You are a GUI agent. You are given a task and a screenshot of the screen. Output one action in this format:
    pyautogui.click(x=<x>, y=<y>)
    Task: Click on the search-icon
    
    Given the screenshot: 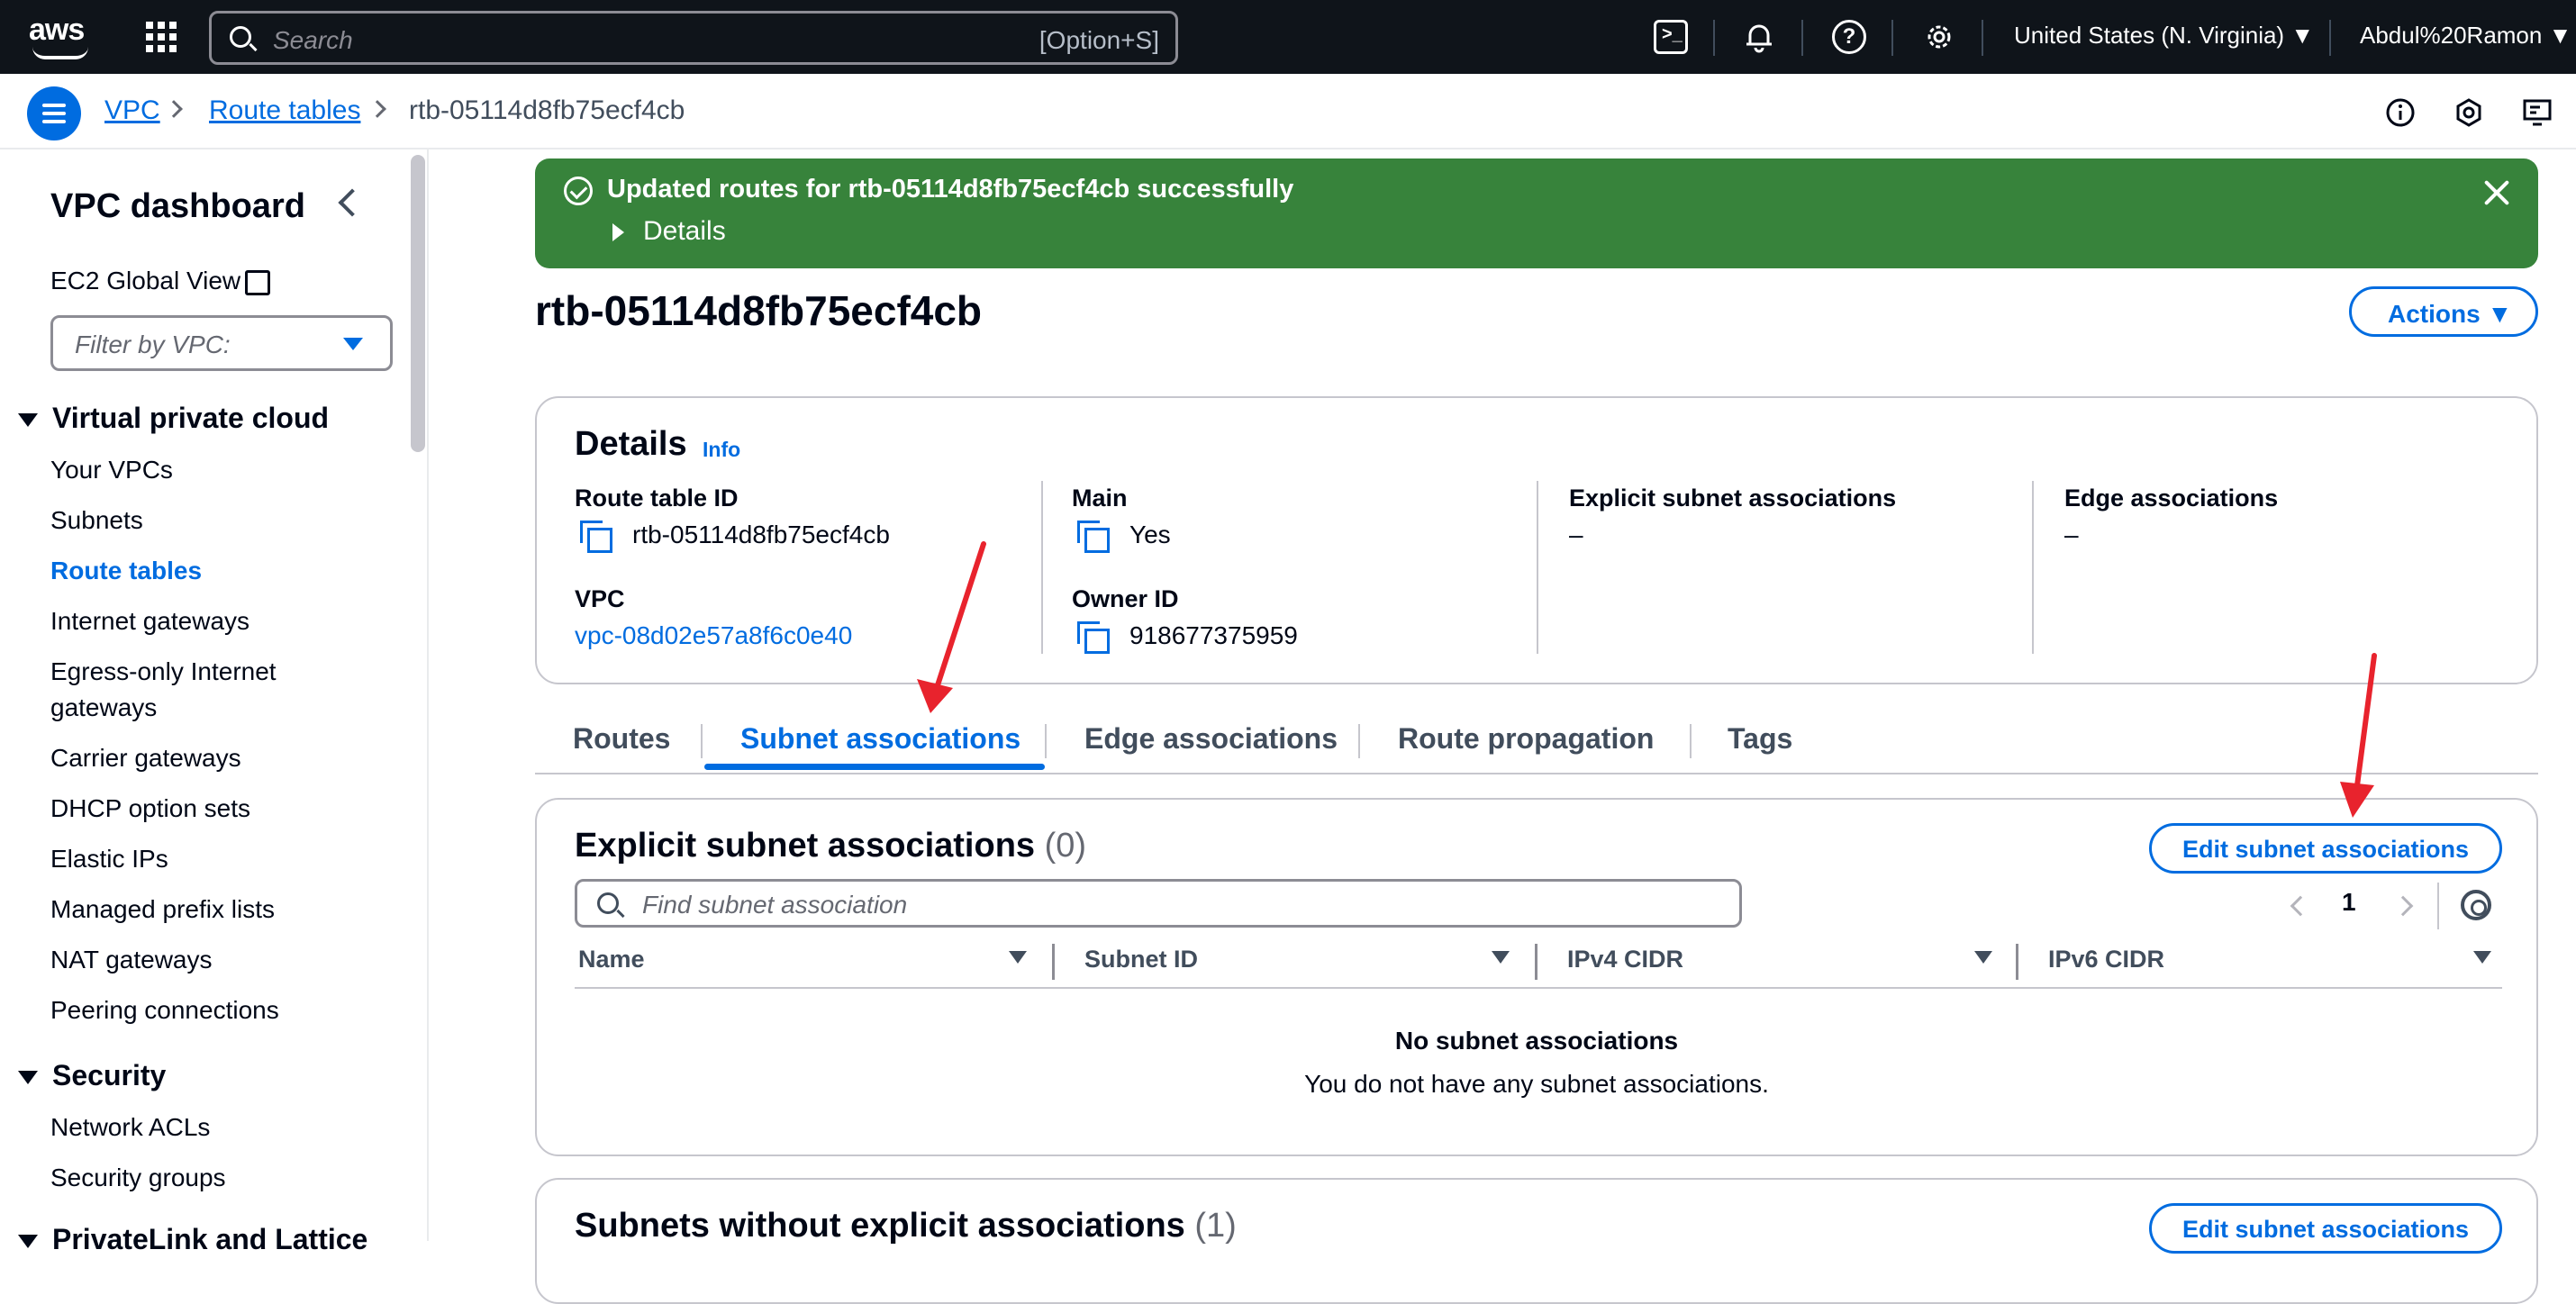 What is the action you would take?
    pyautogui.click(x=240, y=37)
    